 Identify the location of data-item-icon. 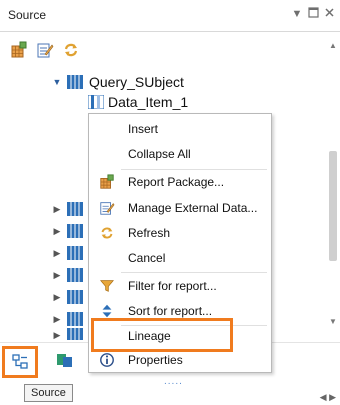
(96, 102).